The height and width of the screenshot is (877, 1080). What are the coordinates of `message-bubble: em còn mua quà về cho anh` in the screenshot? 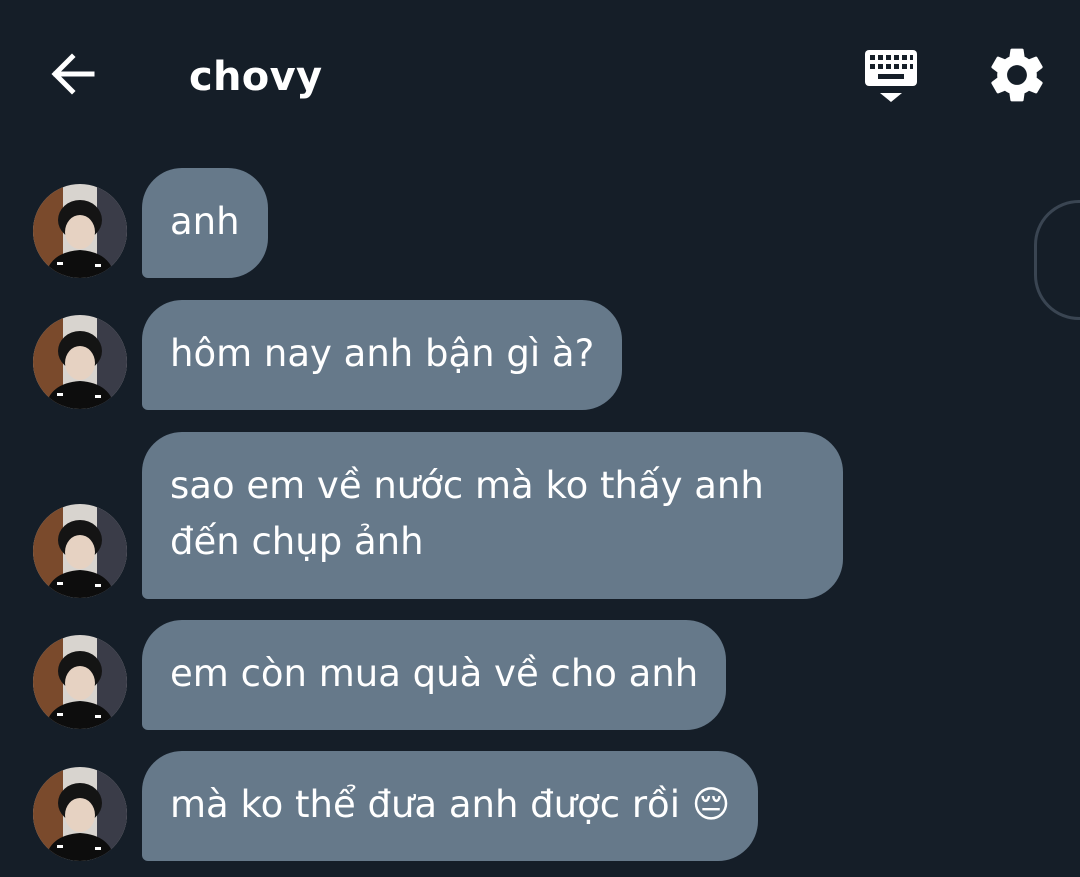 It's located at (434, 675).